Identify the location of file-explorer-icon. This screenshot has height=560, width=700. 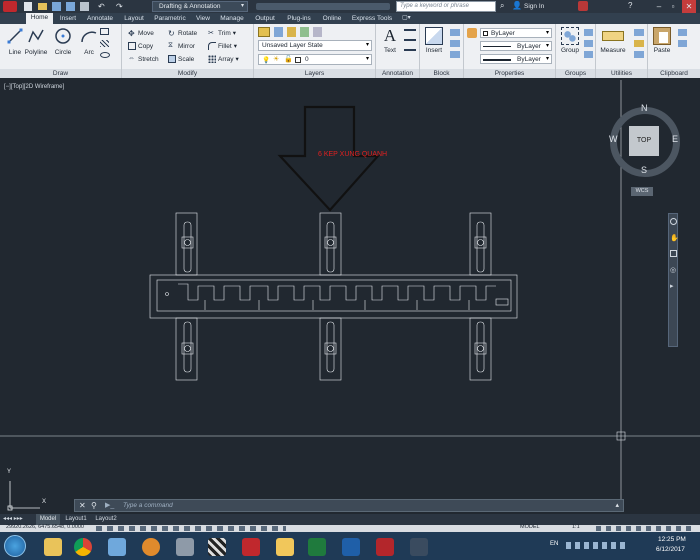
(53, 547).